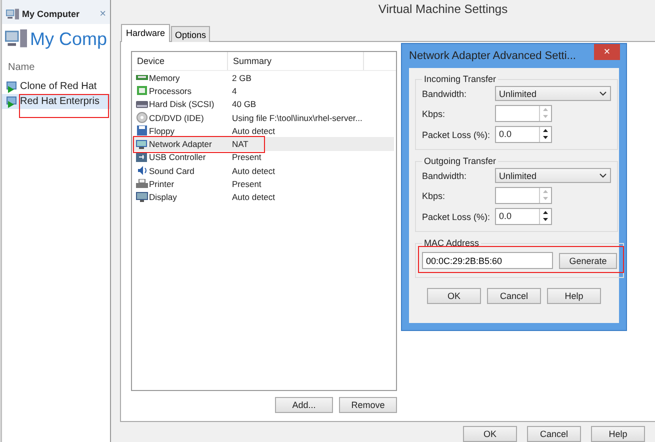  What do you see at coordinates (170, 91) in the screenshot?
I see `device-name: Processors` at bounding box center [170, 91].